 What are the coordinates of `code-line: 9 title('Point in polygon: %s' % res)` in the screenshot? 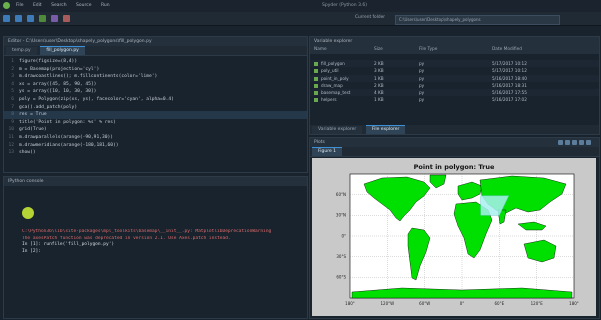 It's located at (155, 123).